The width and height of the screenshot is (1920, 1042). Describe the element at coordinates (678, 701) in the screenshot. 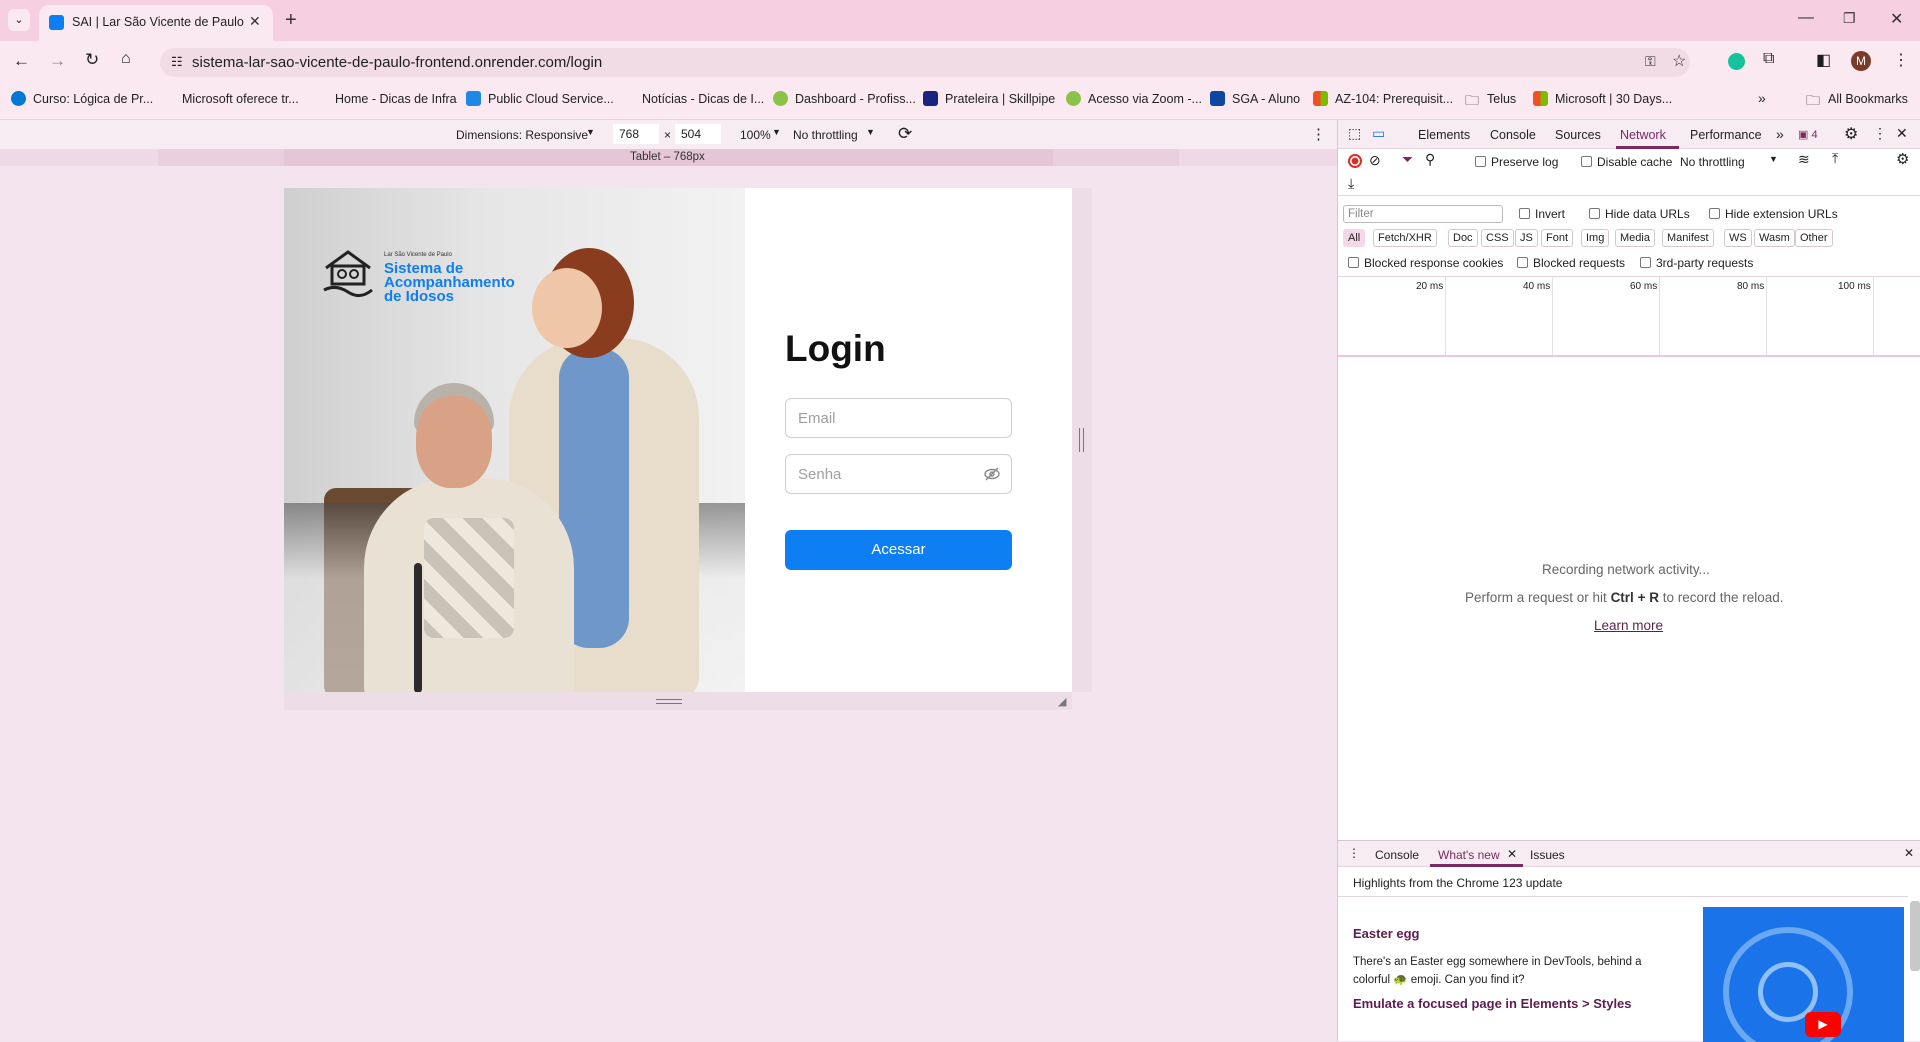

I see `bottom-resize-handle` at that location.